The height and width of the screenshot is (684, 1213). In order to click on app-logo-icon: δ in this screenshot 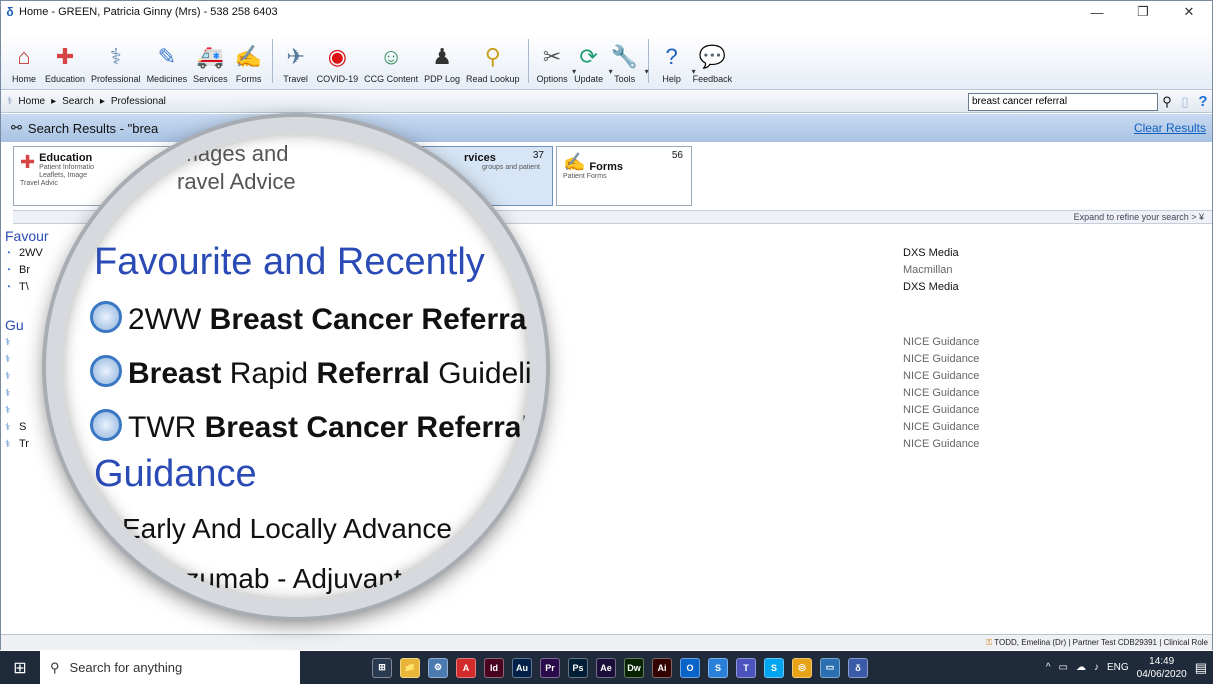, I will do `click(10, 12)`.